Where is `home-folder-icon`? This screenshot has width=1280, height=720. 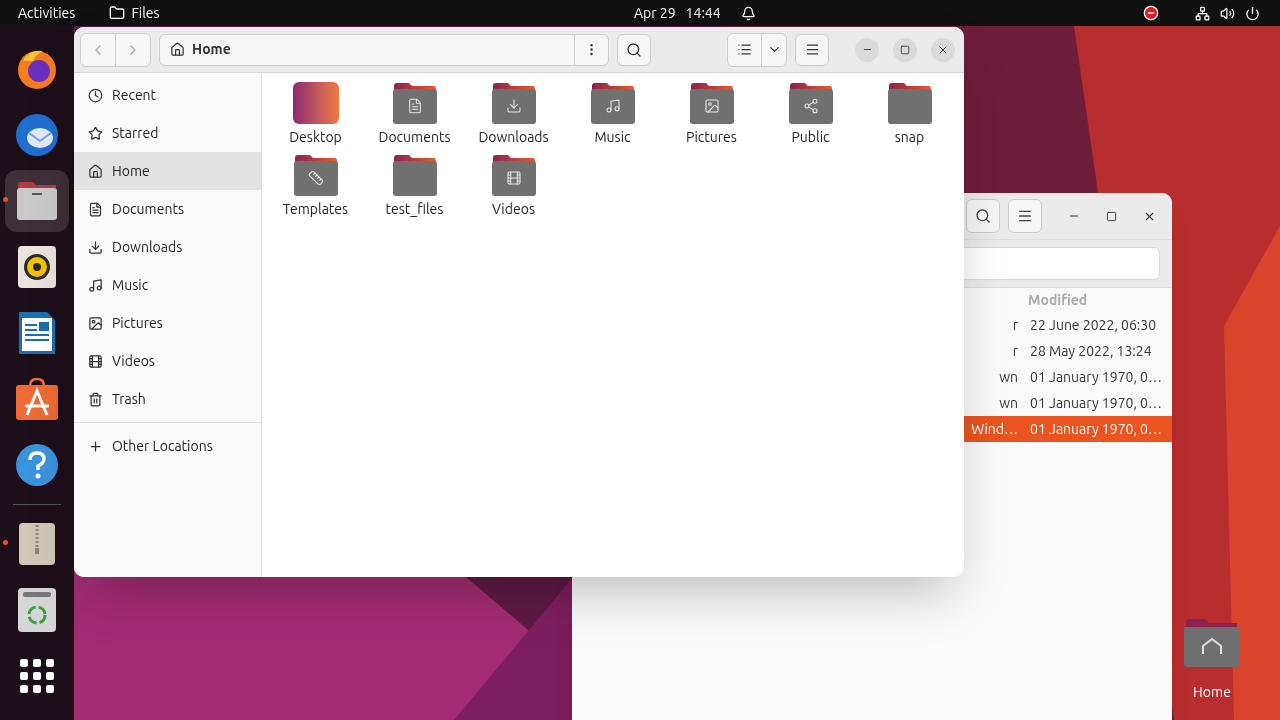
home-folder-icon is located at coordinates (1212, 643).